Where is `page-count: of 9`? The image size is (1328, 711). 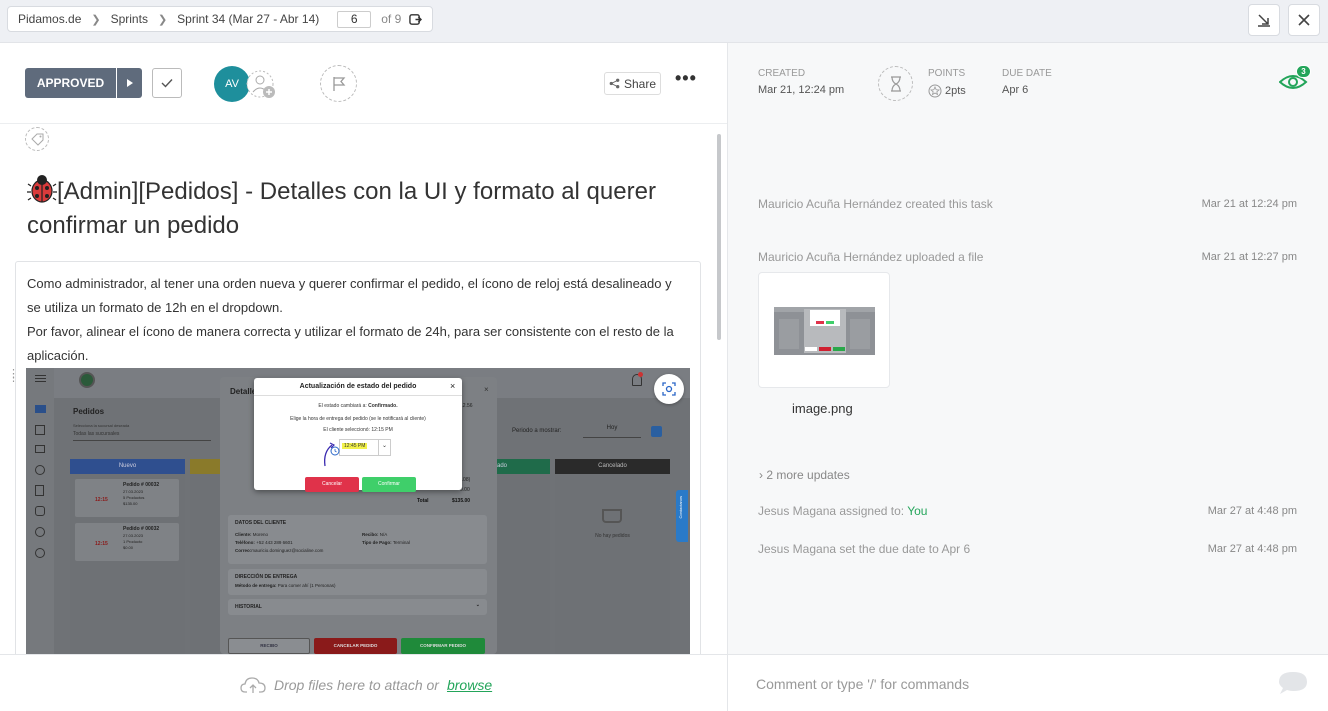 page-count: of 9 is located at coordinates (391, 19).